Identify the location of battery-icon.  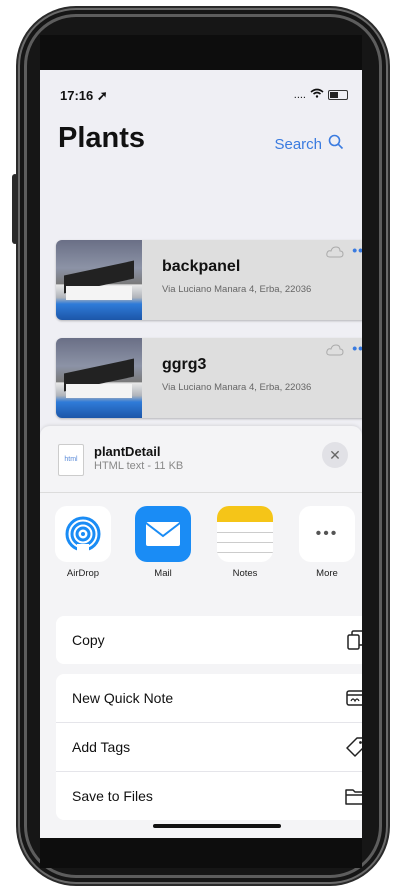
(338, 94).